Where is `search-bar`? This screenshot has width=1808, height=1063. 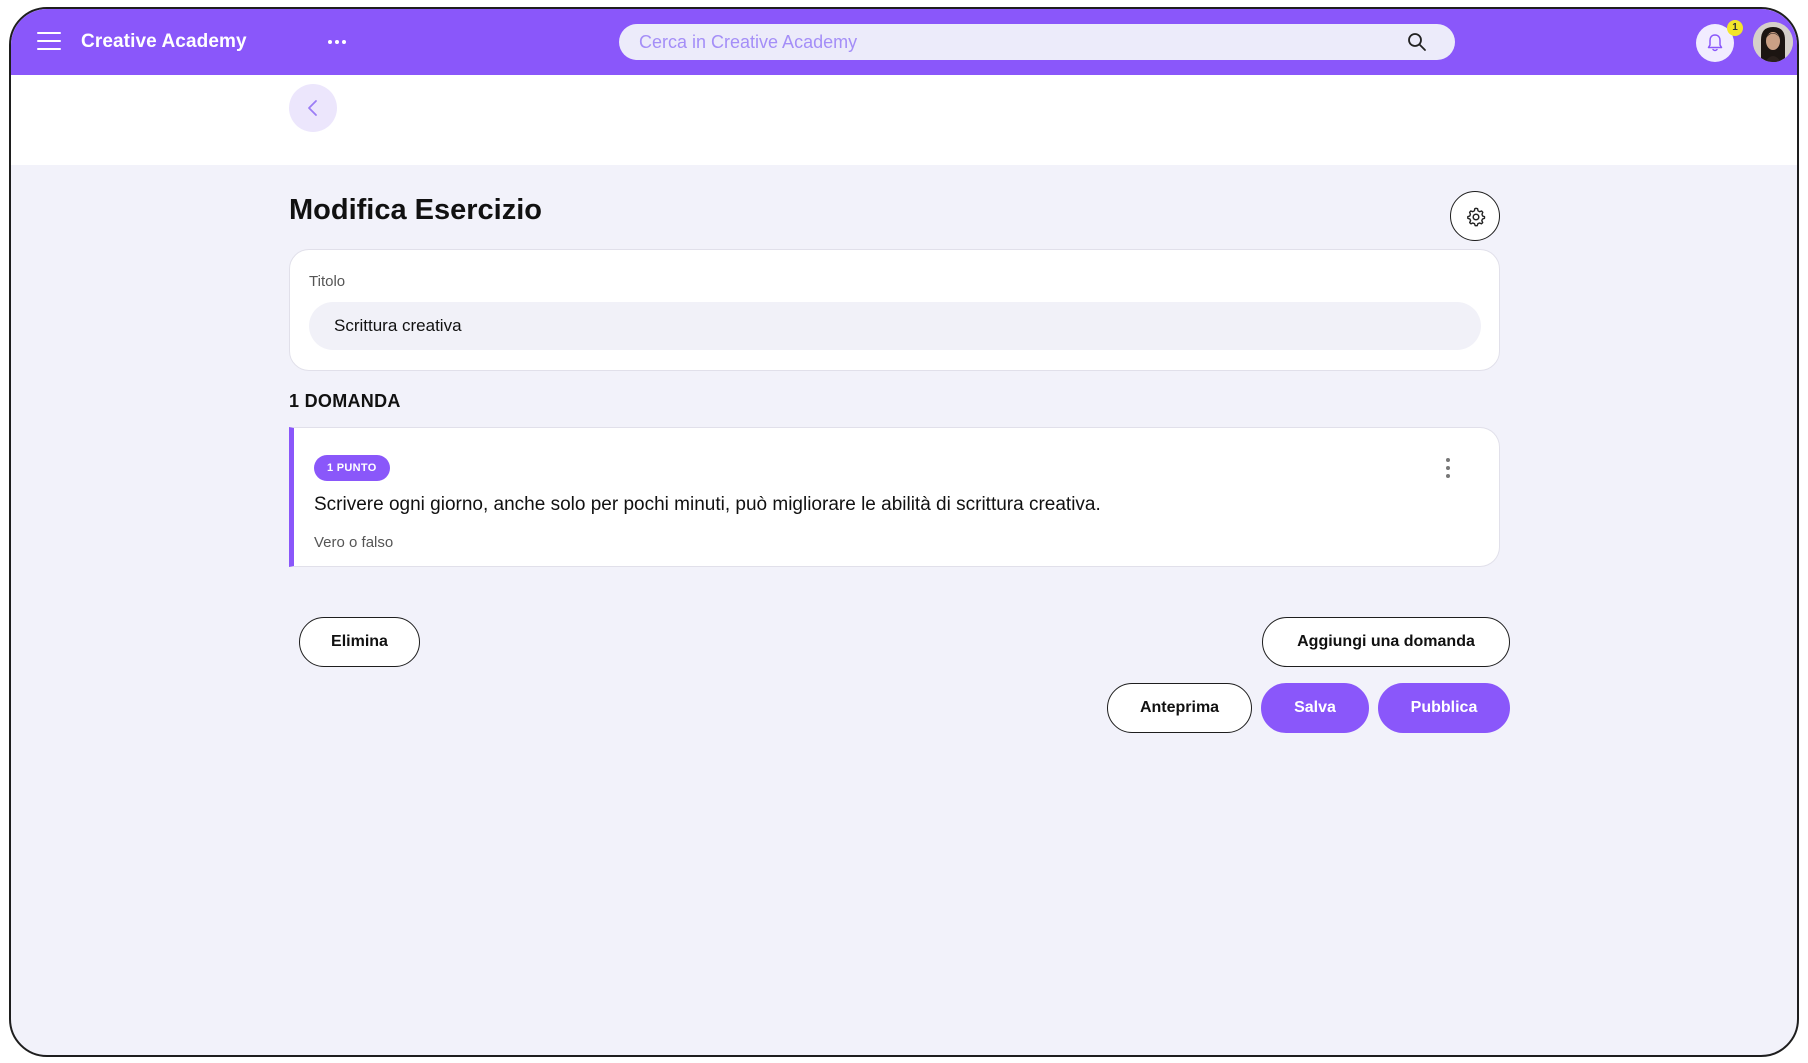
search-bar is located at coordinates (1037, 42).